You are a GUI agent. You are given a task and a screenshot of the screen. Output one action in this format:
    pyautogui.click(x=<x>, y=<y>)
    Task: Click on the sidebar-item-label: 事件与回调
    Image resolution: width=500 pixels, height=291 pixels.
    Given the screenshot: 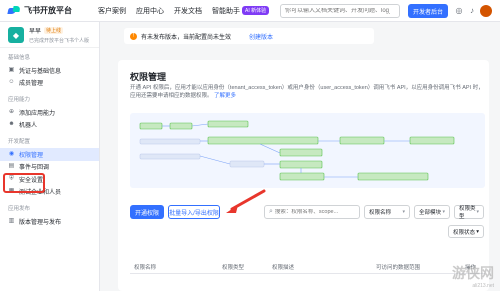 What is the action you would take?
    pyautogui.click(x=34, y=168)
    